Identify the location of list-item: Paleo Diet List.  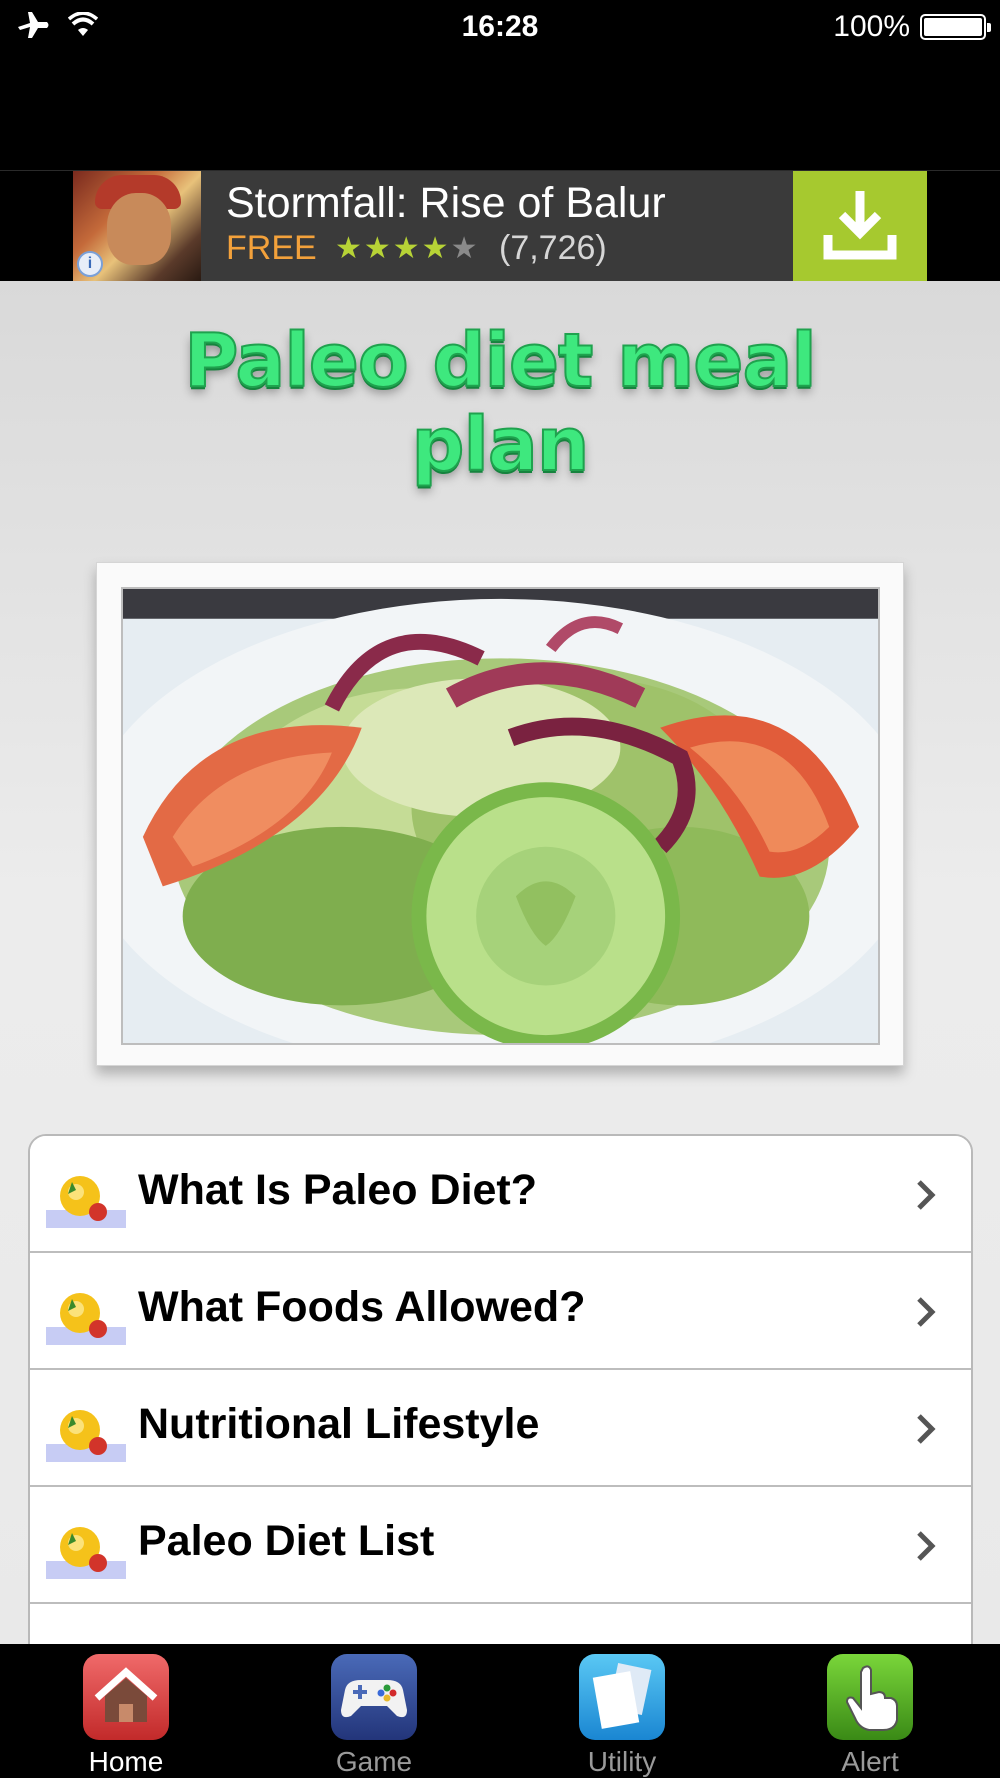
(500, 1545).